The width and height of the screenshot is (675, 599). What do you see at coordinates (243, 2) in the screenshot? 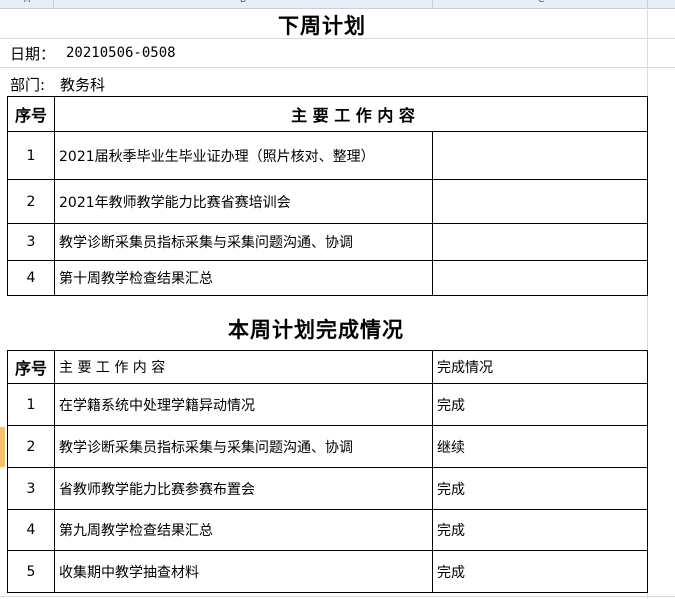
I see `column-header-b: B` at bounding box center [243, 2].